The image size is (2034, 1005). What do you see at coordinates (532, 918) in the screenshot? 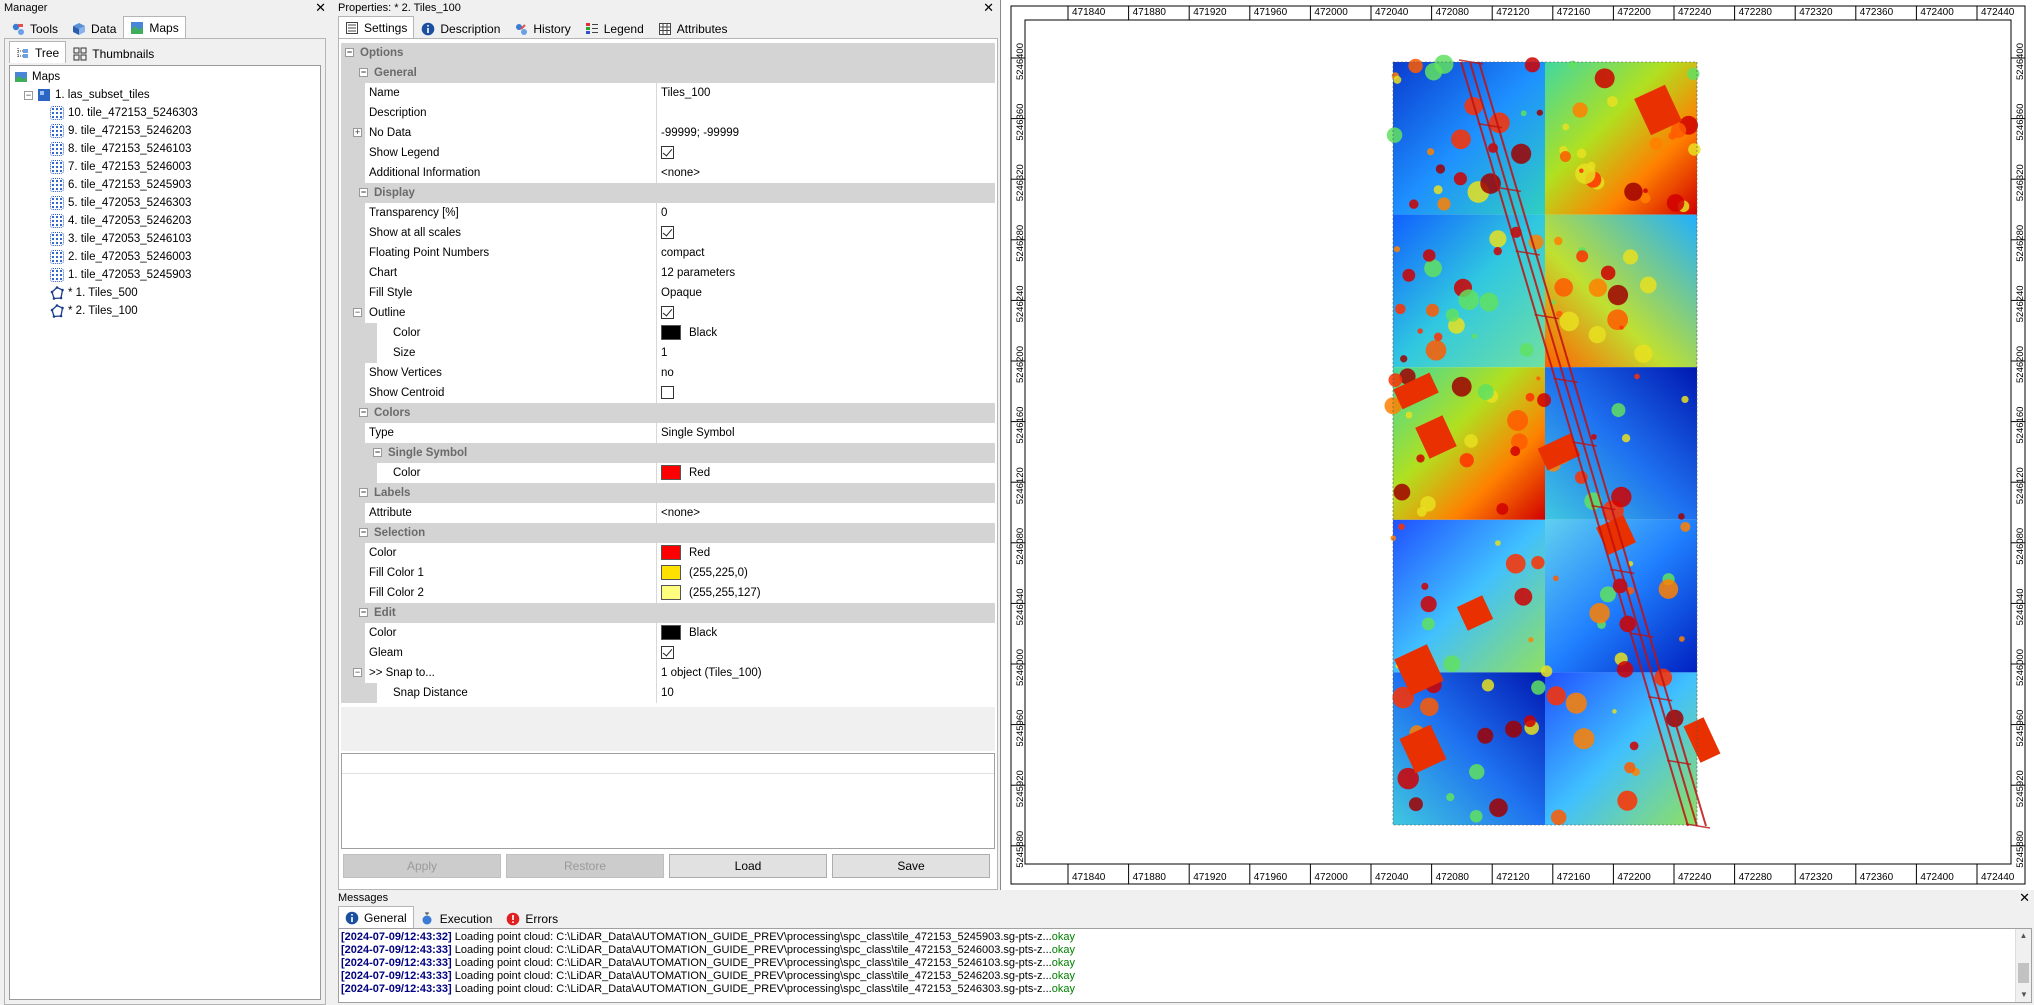
I see `tab-errors: Errors` at bounding box center [532, 918].